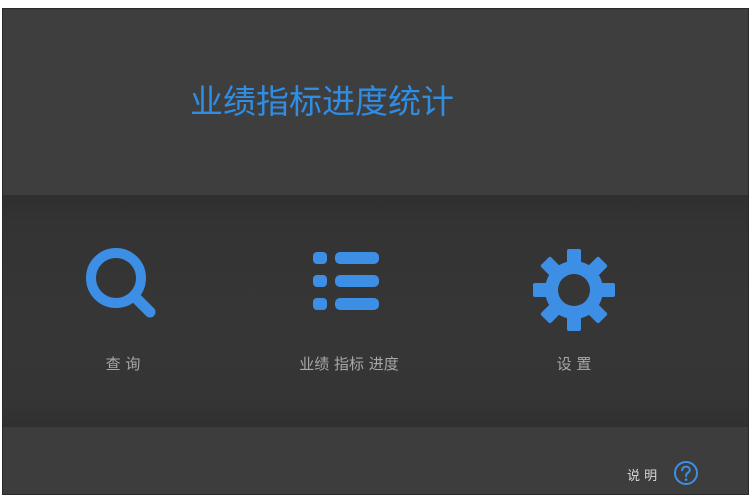  I want to click on performance-progress-label: 业绩 指标 进度, so click(349, 364).